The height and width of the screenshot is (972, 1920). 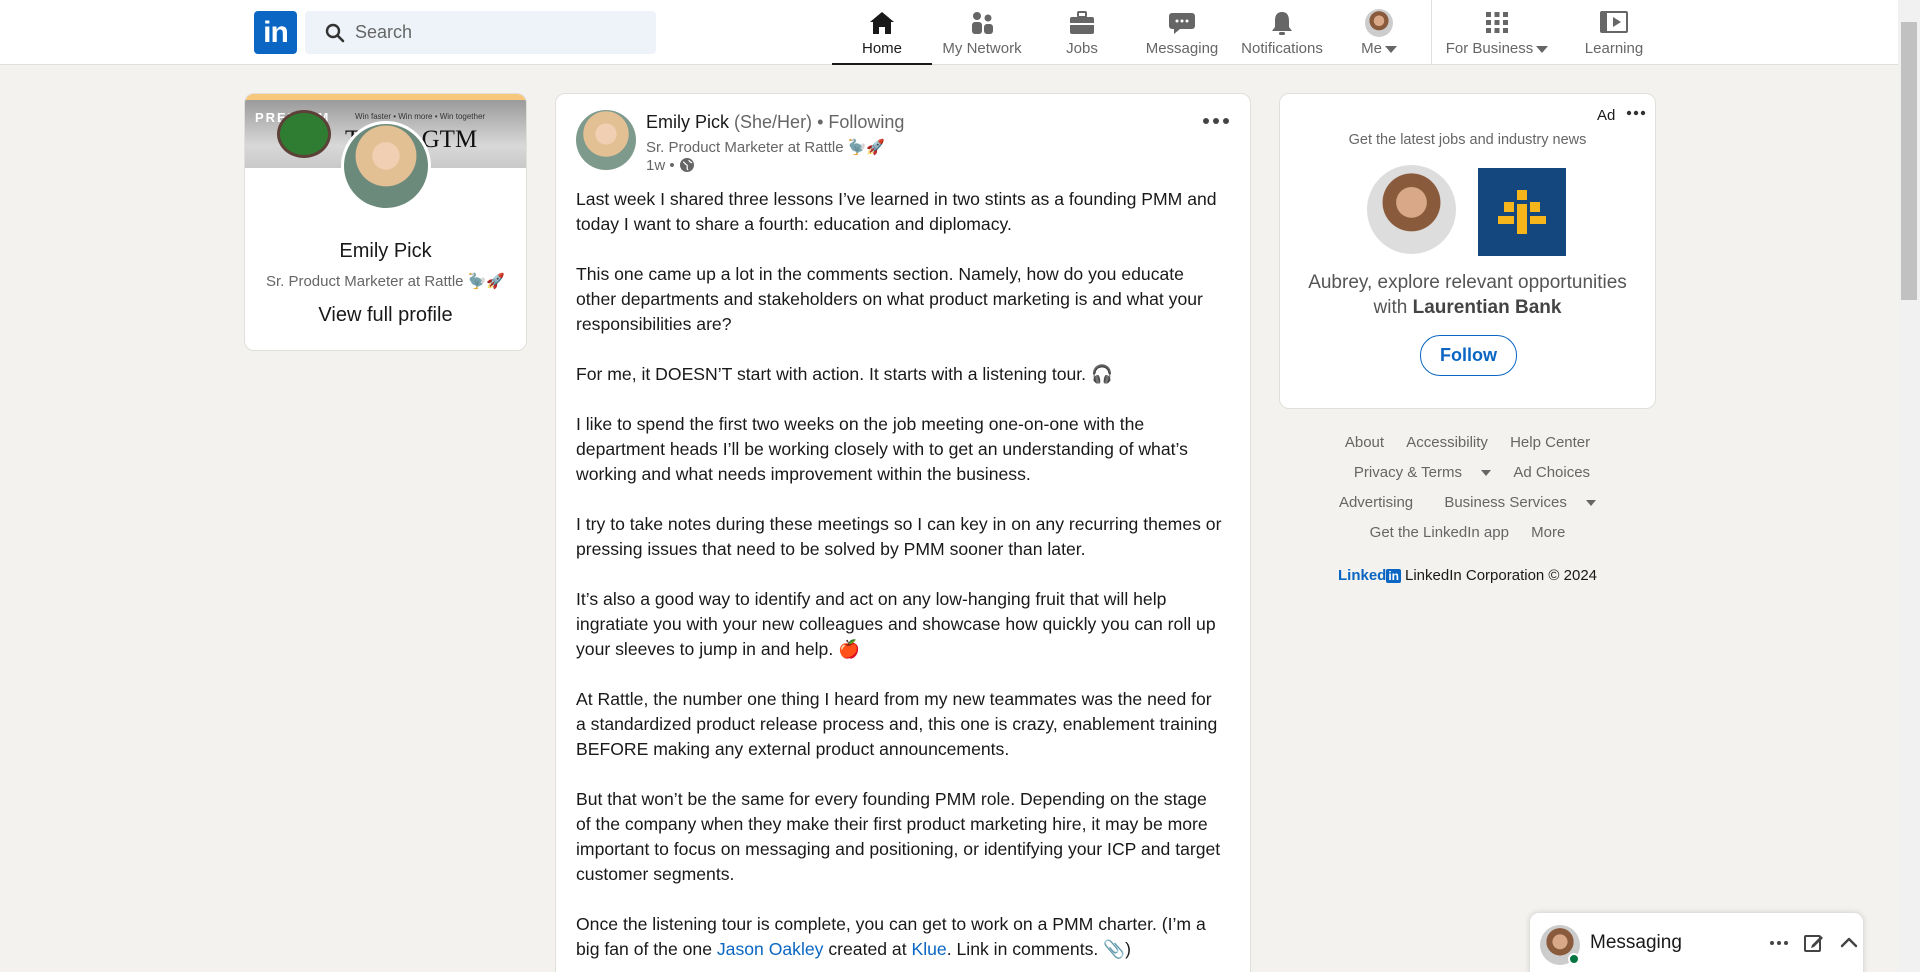 I want to click on footer-link-help-center: Help Center, so click(x=1550, y=442).